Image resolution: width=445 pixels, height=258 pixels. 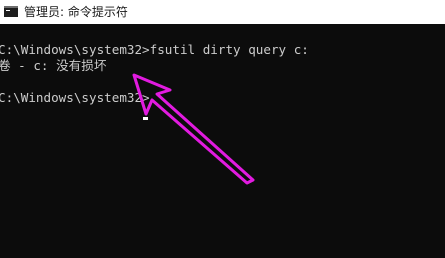 I want to click on console-line-result: 卷 - c: 没有损坏, so click(x=53, y=65).